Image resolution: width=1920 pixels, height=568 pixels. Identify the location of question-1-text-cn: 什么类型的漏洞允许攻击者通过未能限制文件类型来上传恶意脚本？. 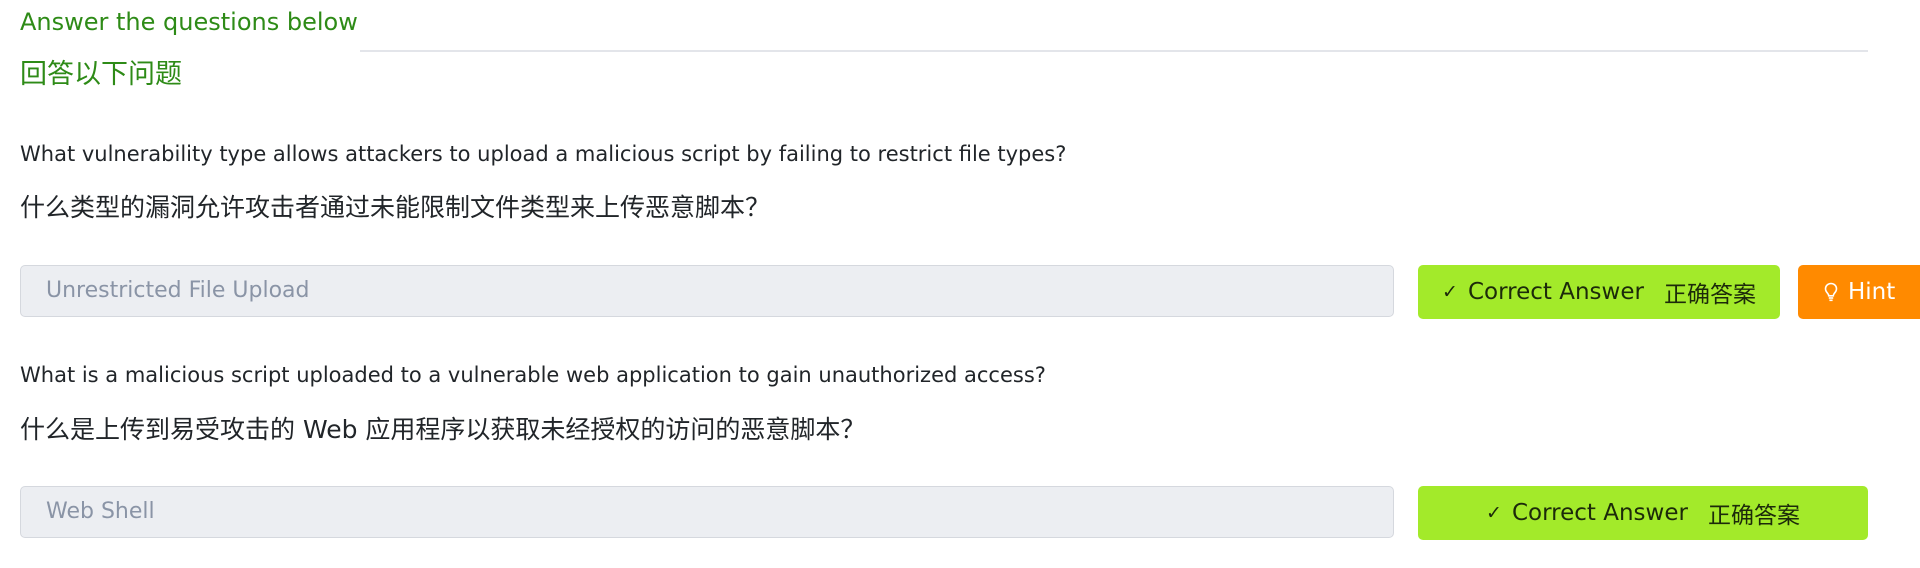
(395, 207).